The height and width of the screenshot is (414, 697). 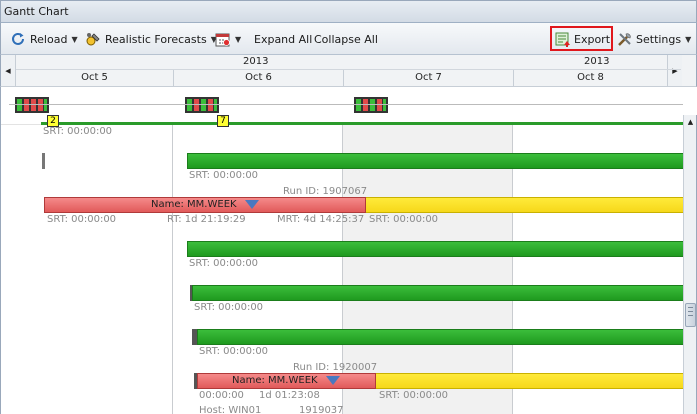 I want to click on reload-button: Reload ▼, so click(x=44, y=39).